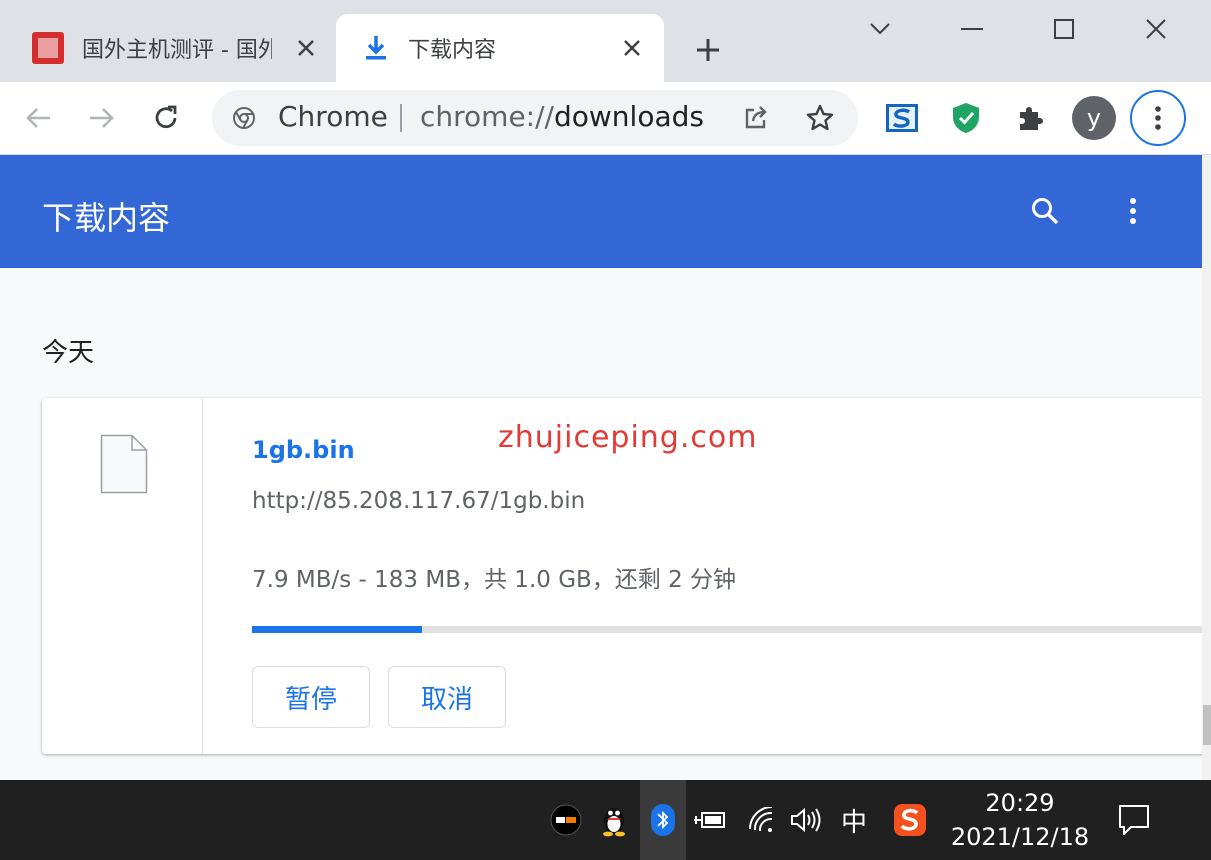 The height and width of the screenshot is (860, 1211). I want to click on profile-avatar: y, so click(1094, 118).